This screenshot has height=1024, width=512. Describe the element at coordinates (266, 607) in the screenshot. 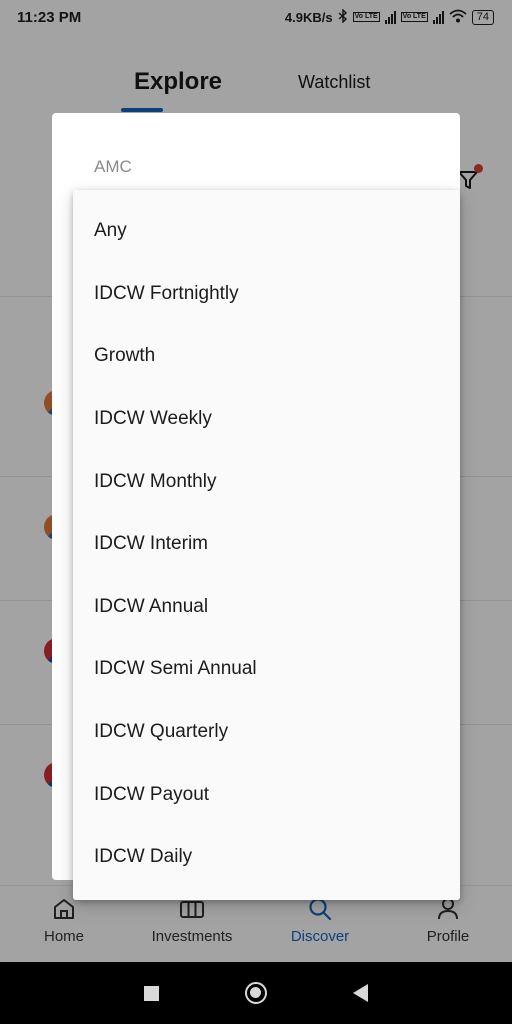

I see `menu-item-idcw-annual: IDCW Annual` at that location.